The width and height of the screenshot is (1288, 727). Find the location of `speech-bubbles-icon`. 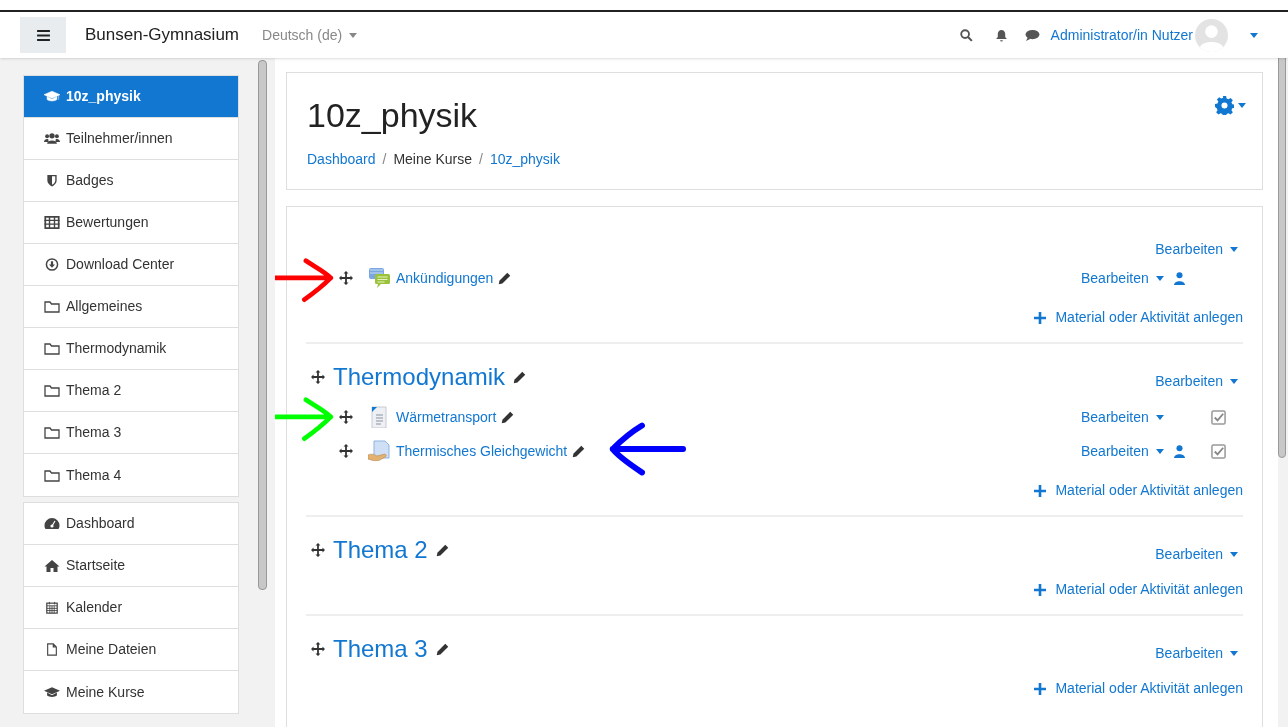

speech-bubbles-icon is located at coordinates (379, 278).